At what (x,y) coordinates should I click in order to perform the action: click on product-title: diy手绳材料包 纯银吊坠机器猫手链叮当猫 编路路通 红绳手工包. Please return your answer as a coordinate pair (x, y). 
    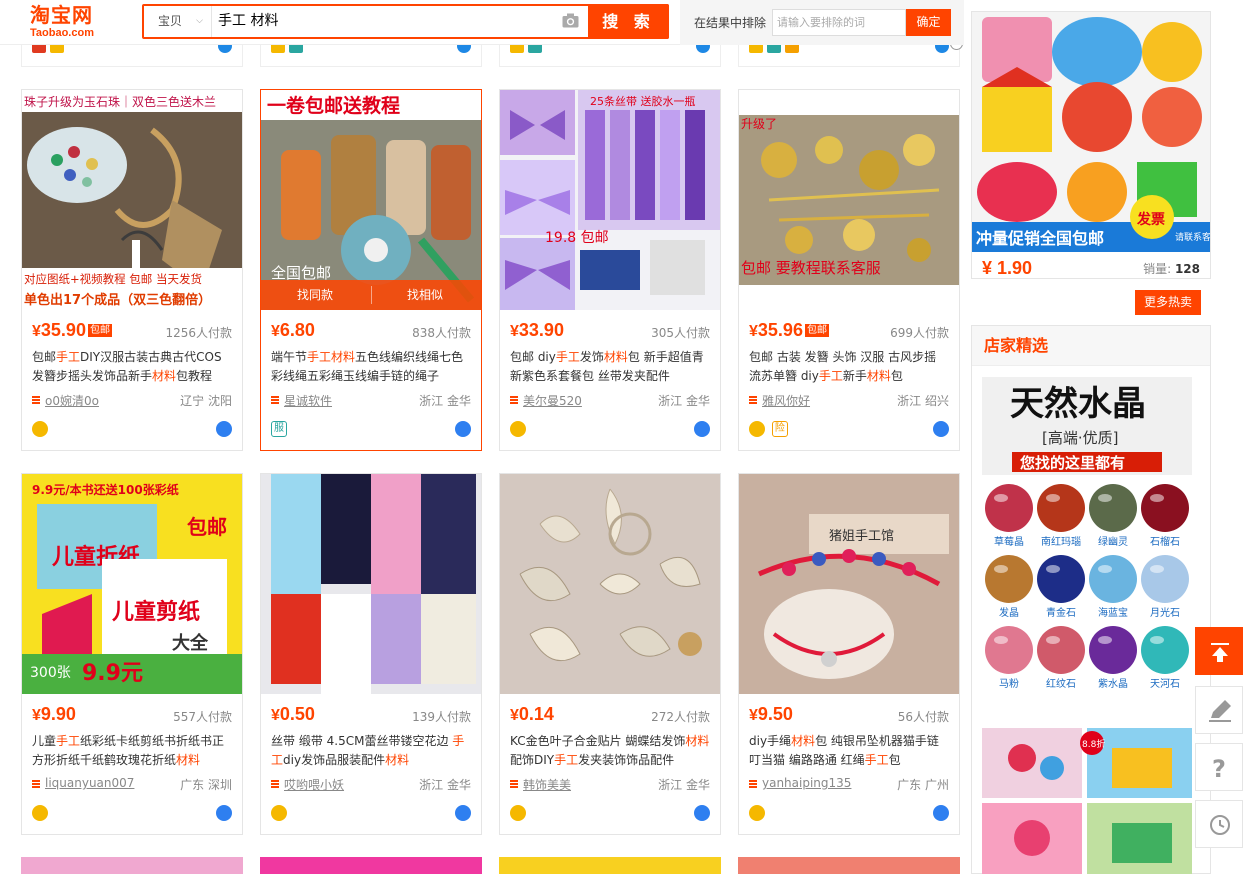
    Looking at the image, I should click on (849, 752).